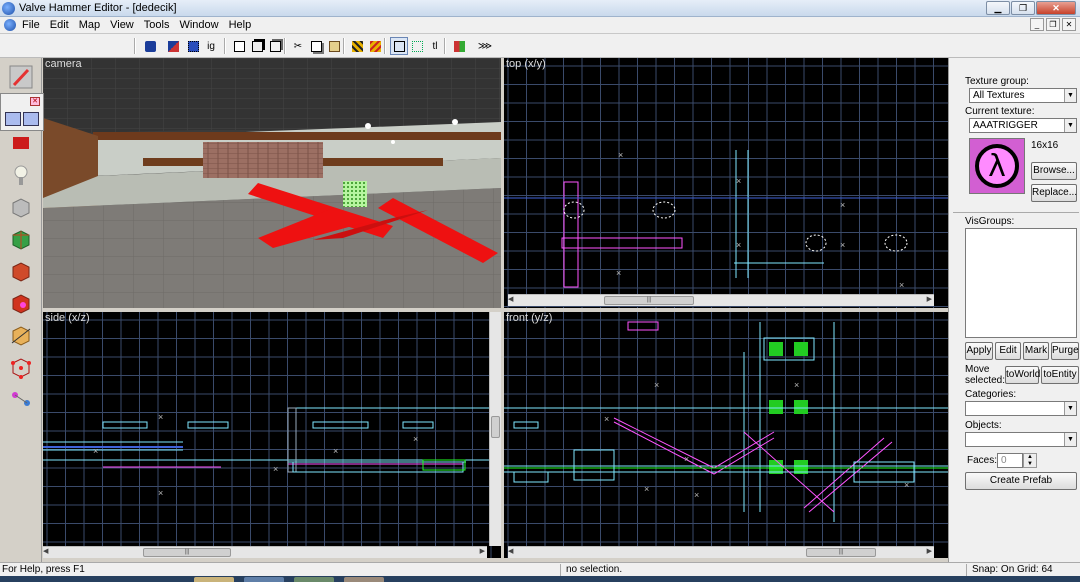 The image size is (1080, 582). What do you see at coordinates (21, 399) in the screenshot?
I see `path-tool-icon` at bounding box center [21, 399].